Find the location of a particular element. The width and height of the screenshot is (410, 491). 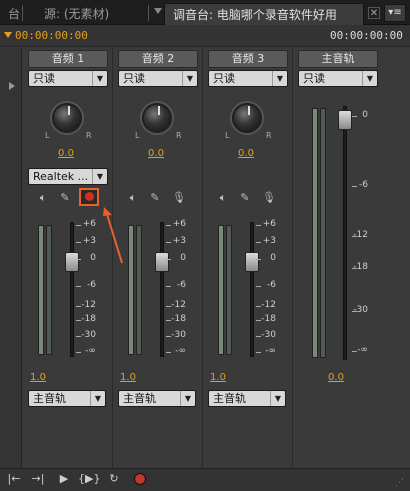

play-in-to-out-button: {▶} is located at coordinates (89, 479).